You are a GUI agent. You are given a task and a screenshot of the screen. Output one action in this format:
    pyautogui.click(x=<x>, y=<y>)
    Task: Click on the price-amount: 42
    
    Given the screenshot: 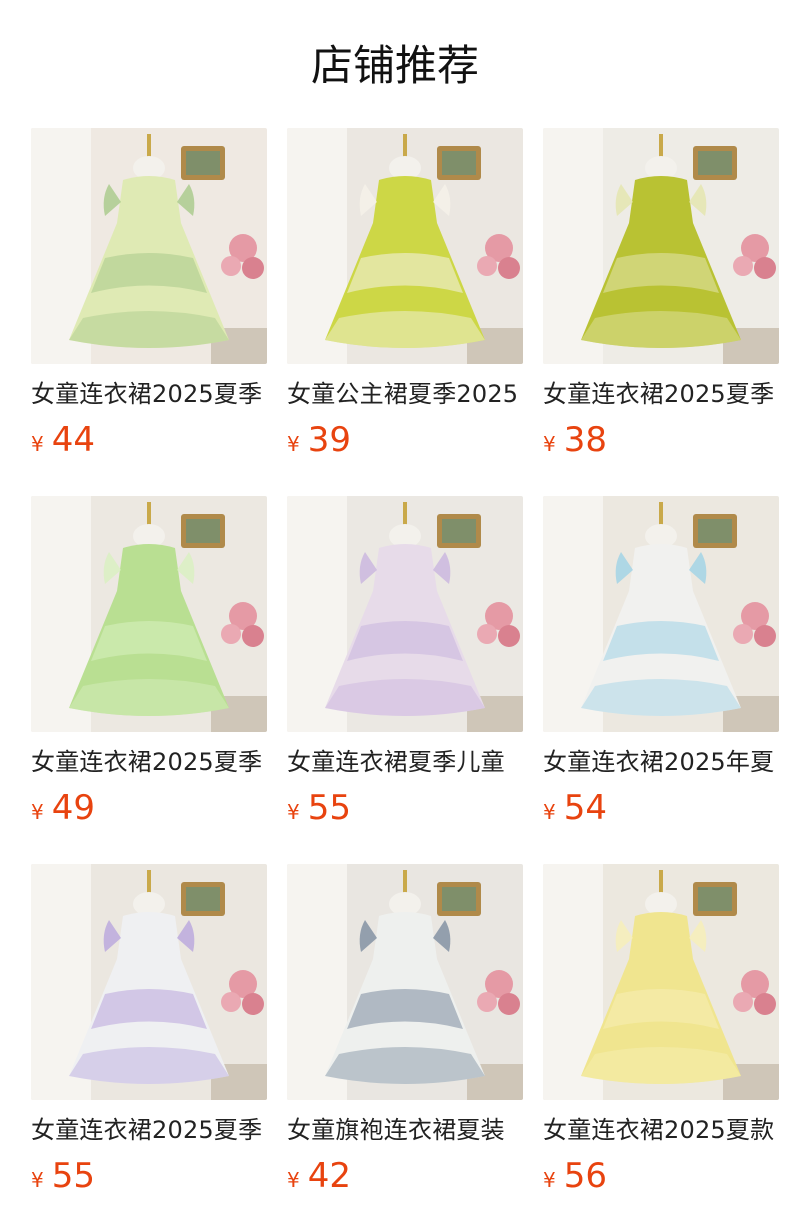 What is the action you would take?
    pyautogui.click(x=329, y=1176)
    